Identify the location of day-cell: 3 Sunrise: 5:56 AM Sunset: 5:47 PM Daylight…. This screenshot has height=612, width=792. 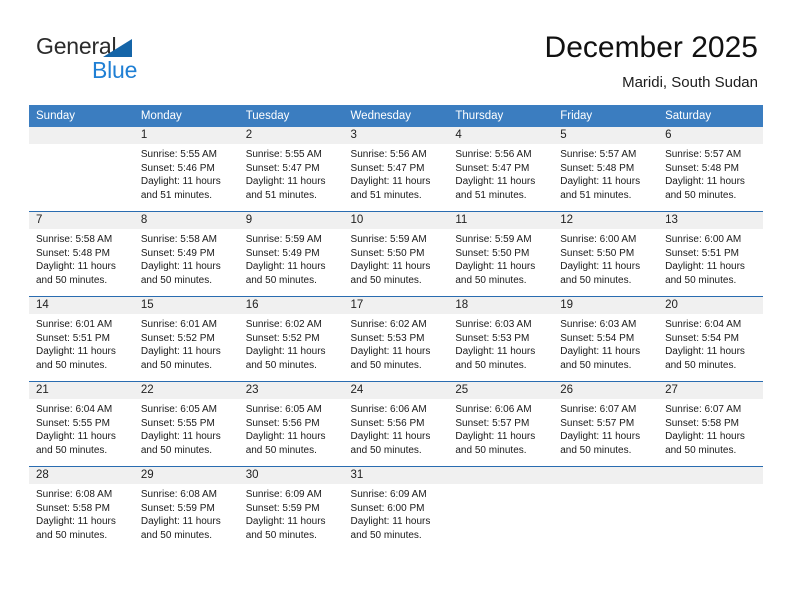
(396, 169).